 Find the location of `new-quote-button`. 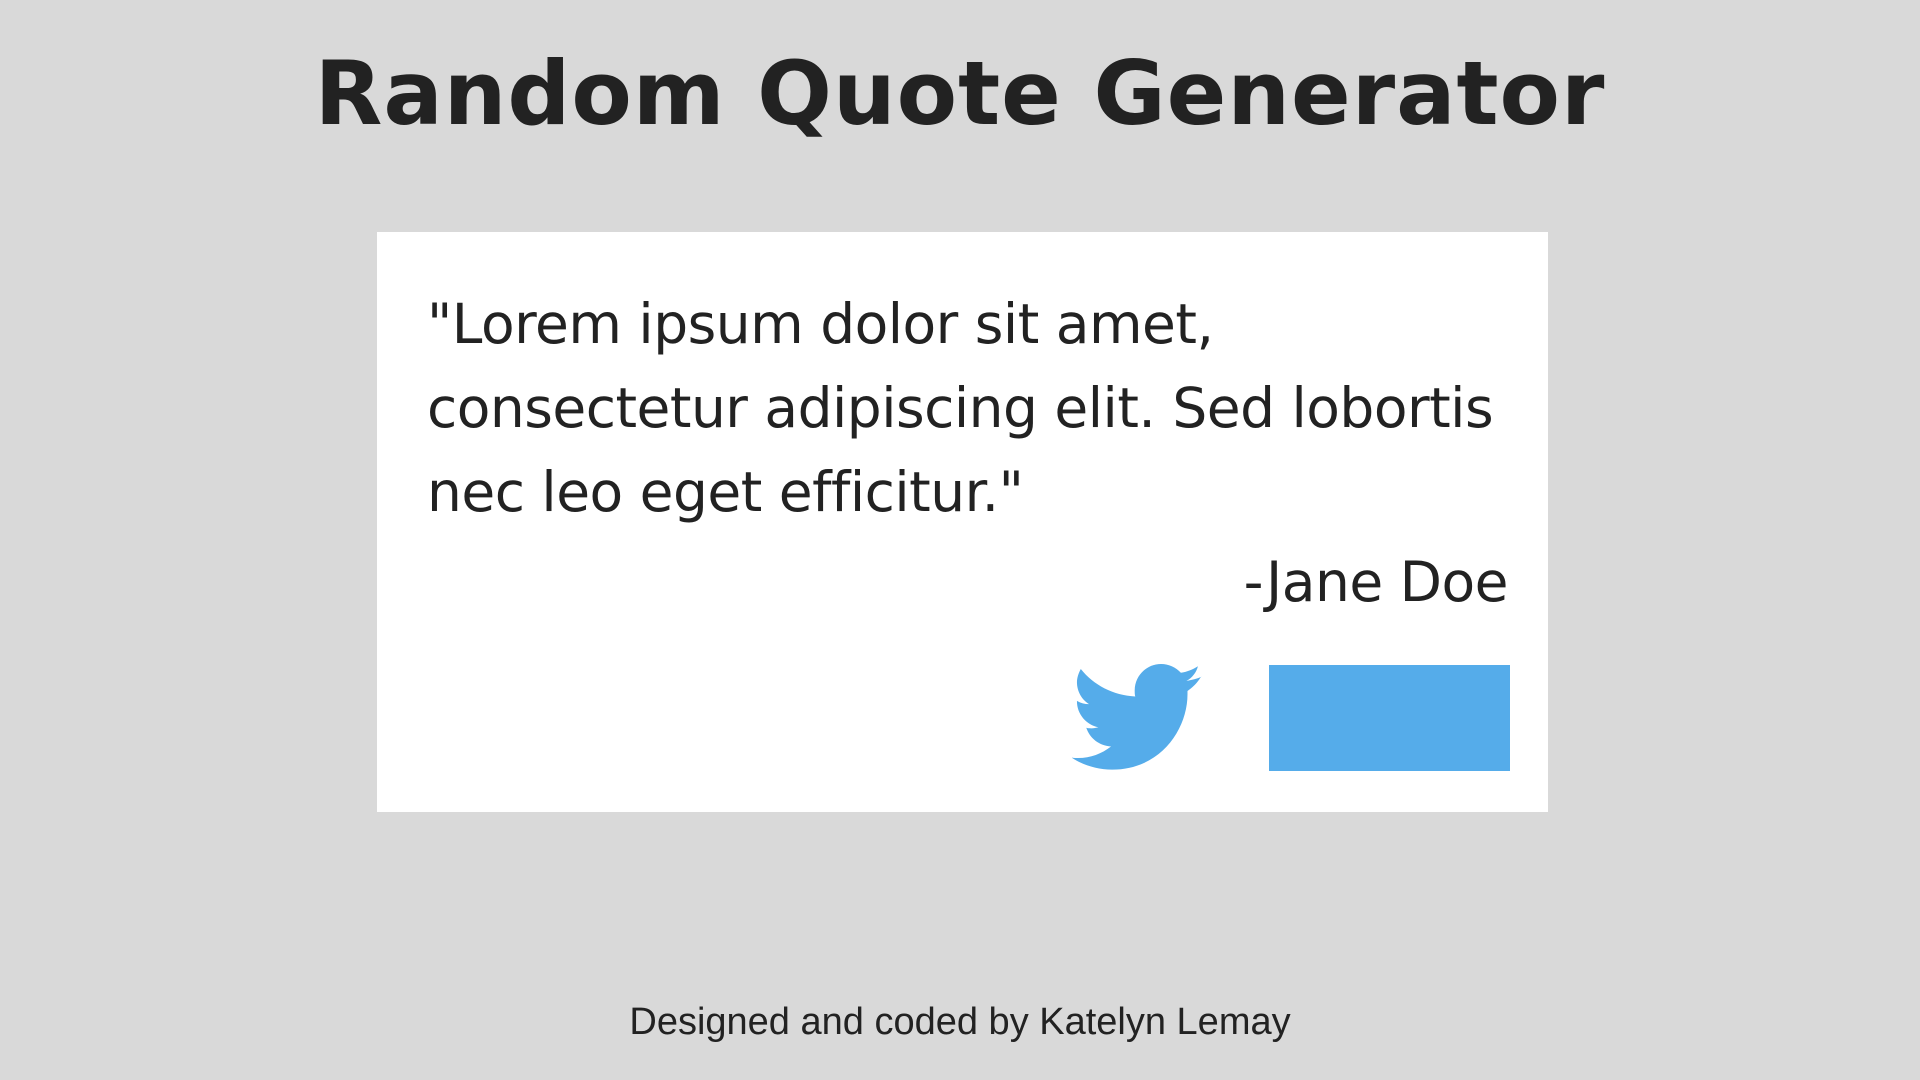

new-quote-button is located at coordinates (1389, 718).